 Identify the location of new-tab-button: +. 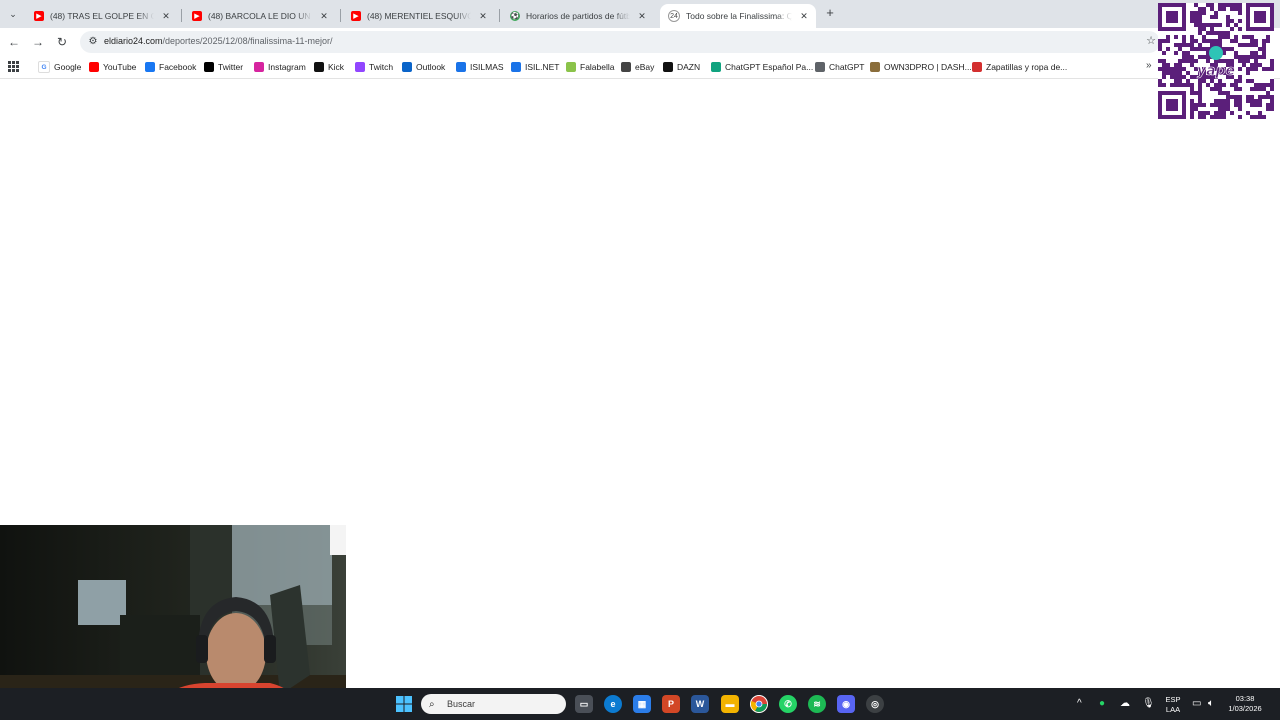
(830, 13).